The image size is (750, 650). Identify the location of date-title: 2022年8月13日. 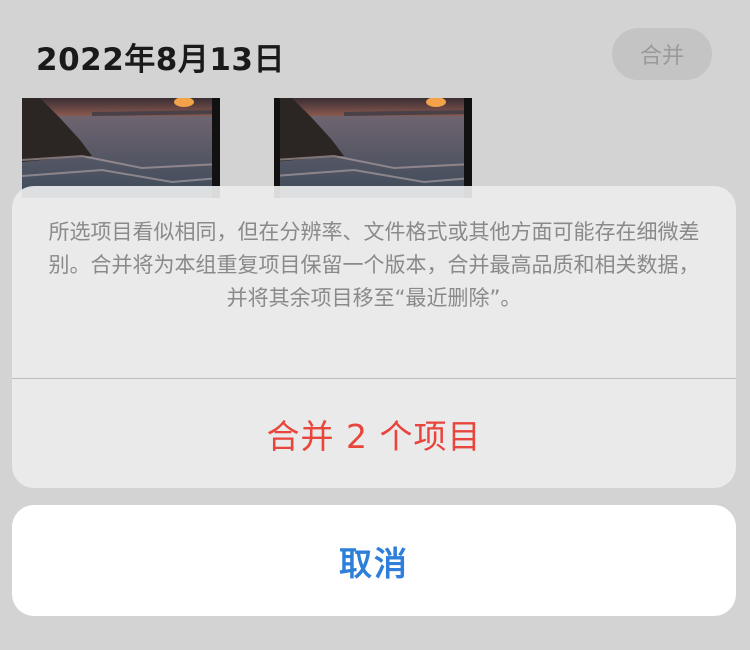
(160, 60).